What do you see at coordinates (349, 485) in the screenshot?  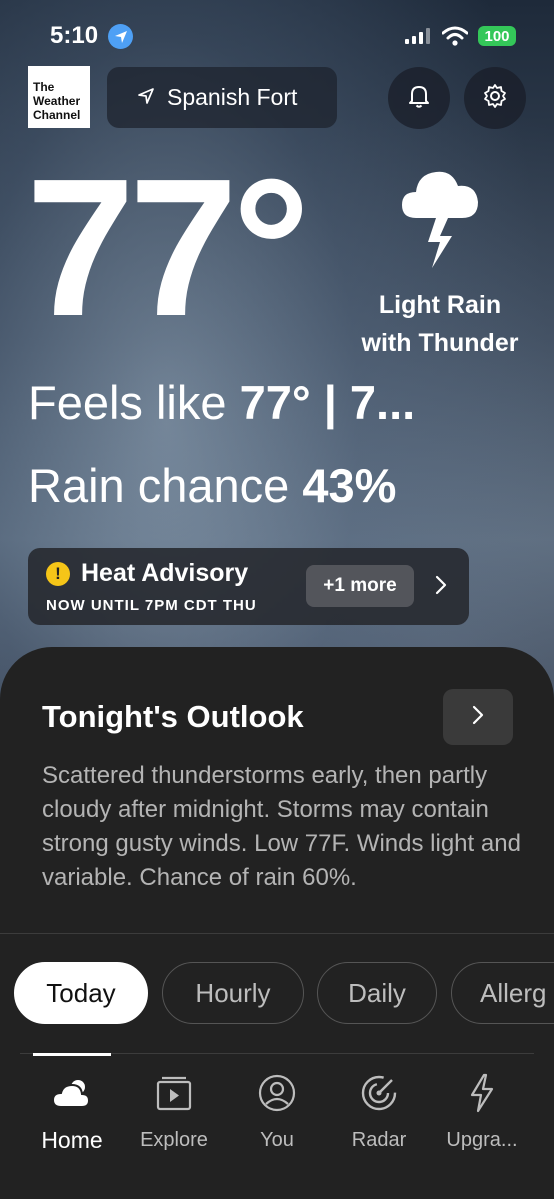 I see `rain-chance-value: 43%` at bounding box center [349, 485].